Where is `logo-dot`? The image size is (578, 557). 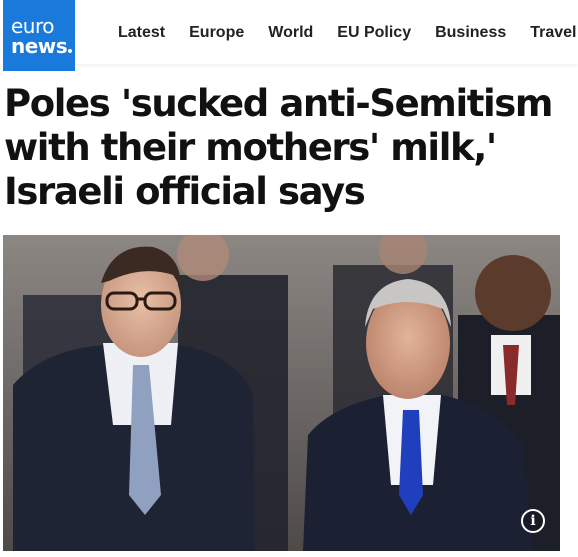 logo-dot is located at coordinates (70, 50).